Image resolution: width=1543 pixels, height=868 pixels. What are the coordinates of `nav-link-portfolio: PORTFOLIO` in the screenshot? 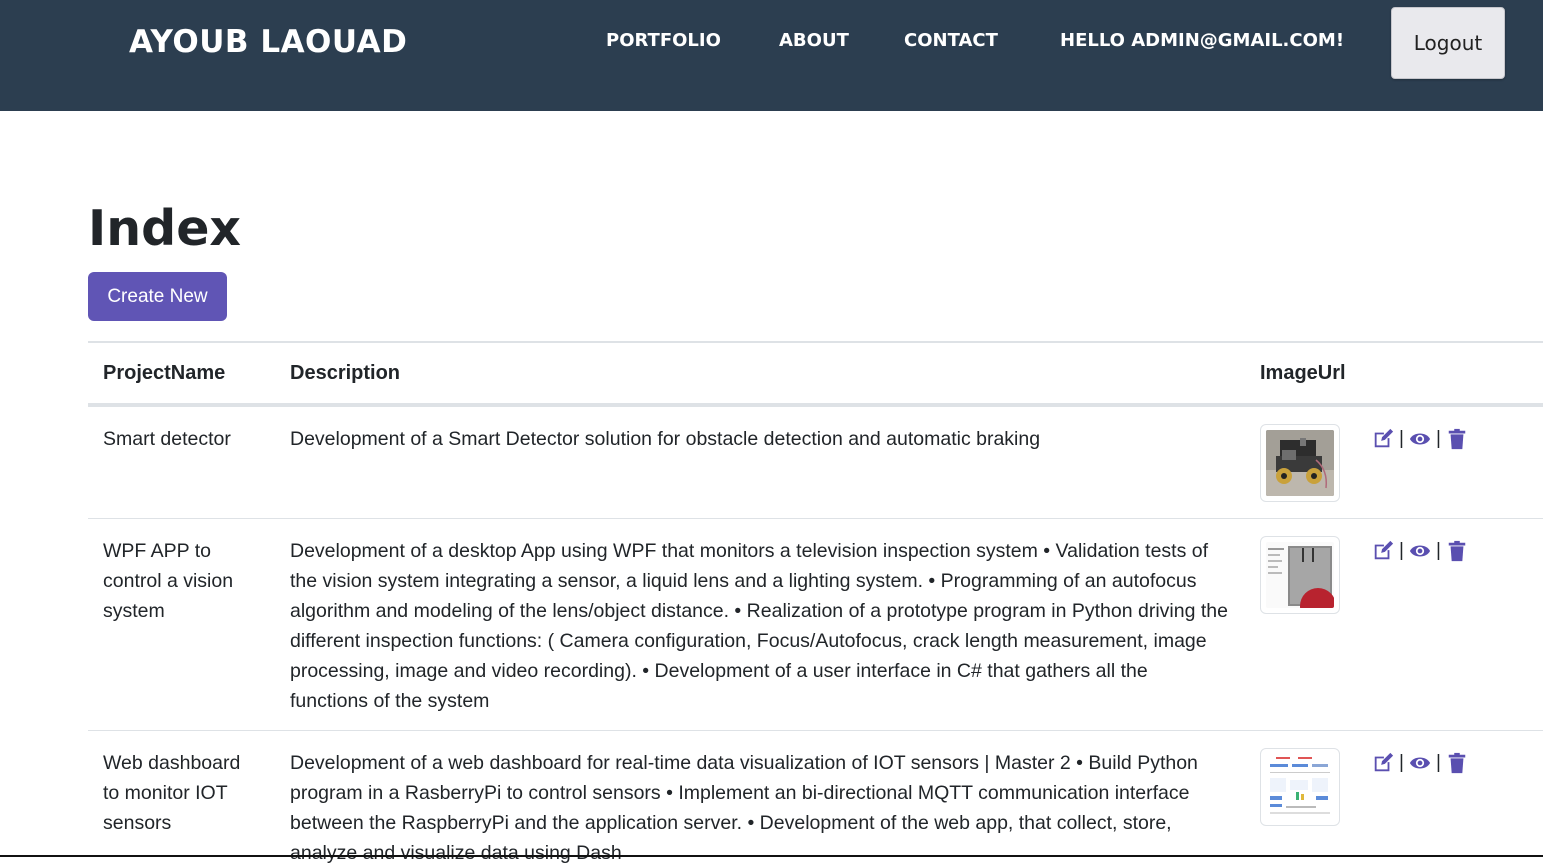 It's located at (663, 40).